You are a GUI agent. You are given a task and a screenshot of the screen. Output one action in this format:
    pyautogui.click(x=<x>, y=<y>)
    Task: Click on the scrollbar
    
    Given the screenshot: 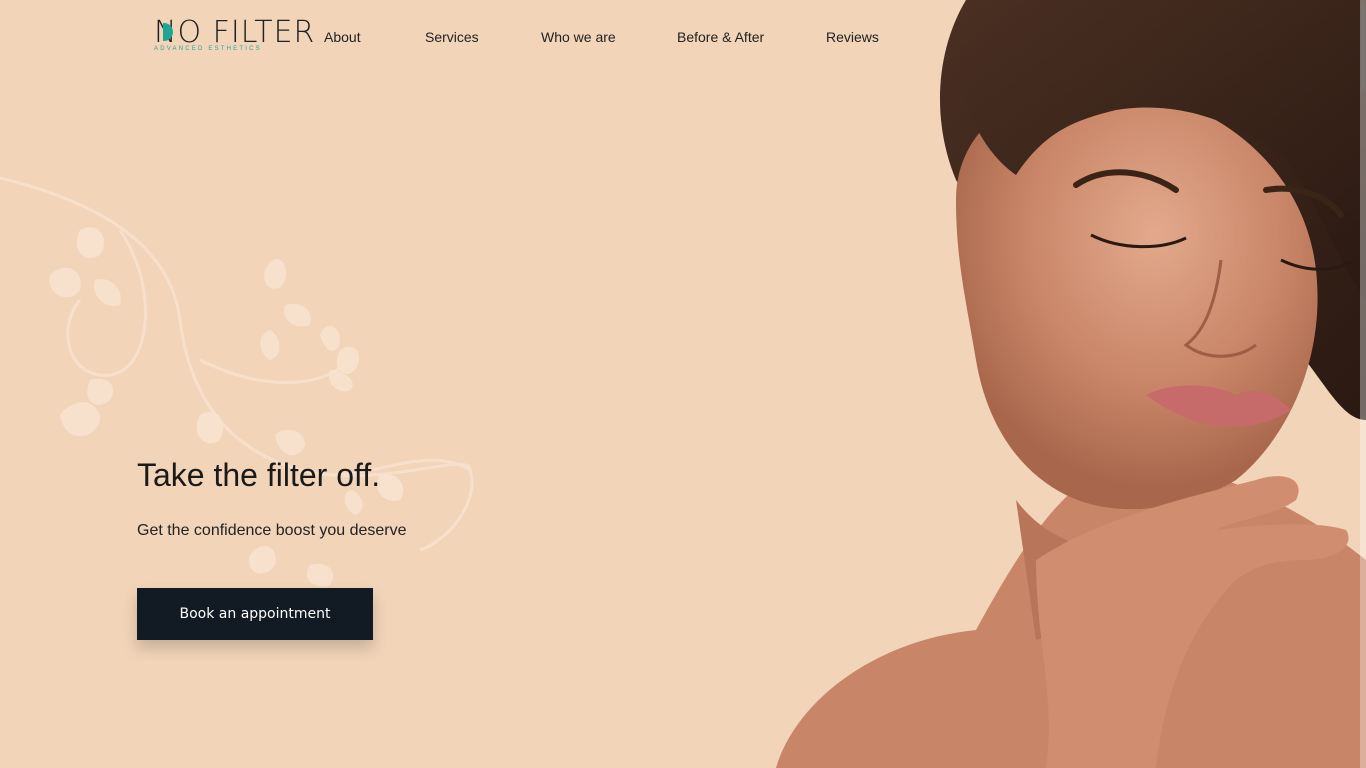 What is the action you would take?
    pyautogui.click(x=1363, y=384)
    